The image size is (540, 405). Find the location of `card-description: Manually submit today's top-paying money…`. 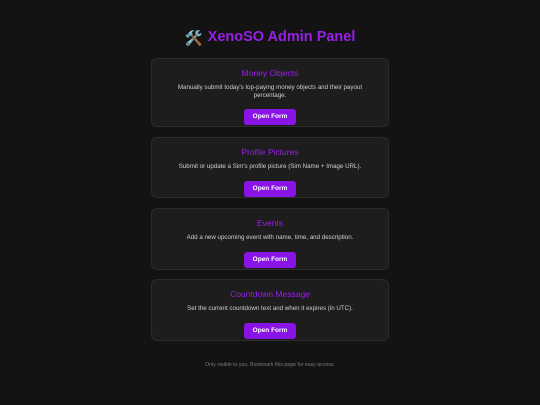

card-description: Manually submit today's top-paying money… is located at coordinates (270, 91).